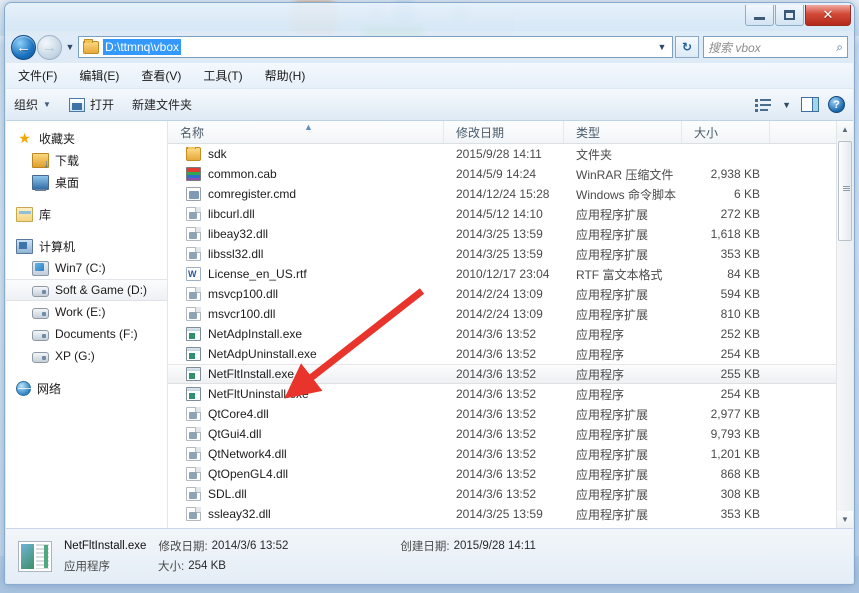  Describe the element at coordinates (510, 494) in the screenshot. I see `table-row: SDL.dll 2014/3/6 13:52 应用程序扩展 308 KB` at that location.